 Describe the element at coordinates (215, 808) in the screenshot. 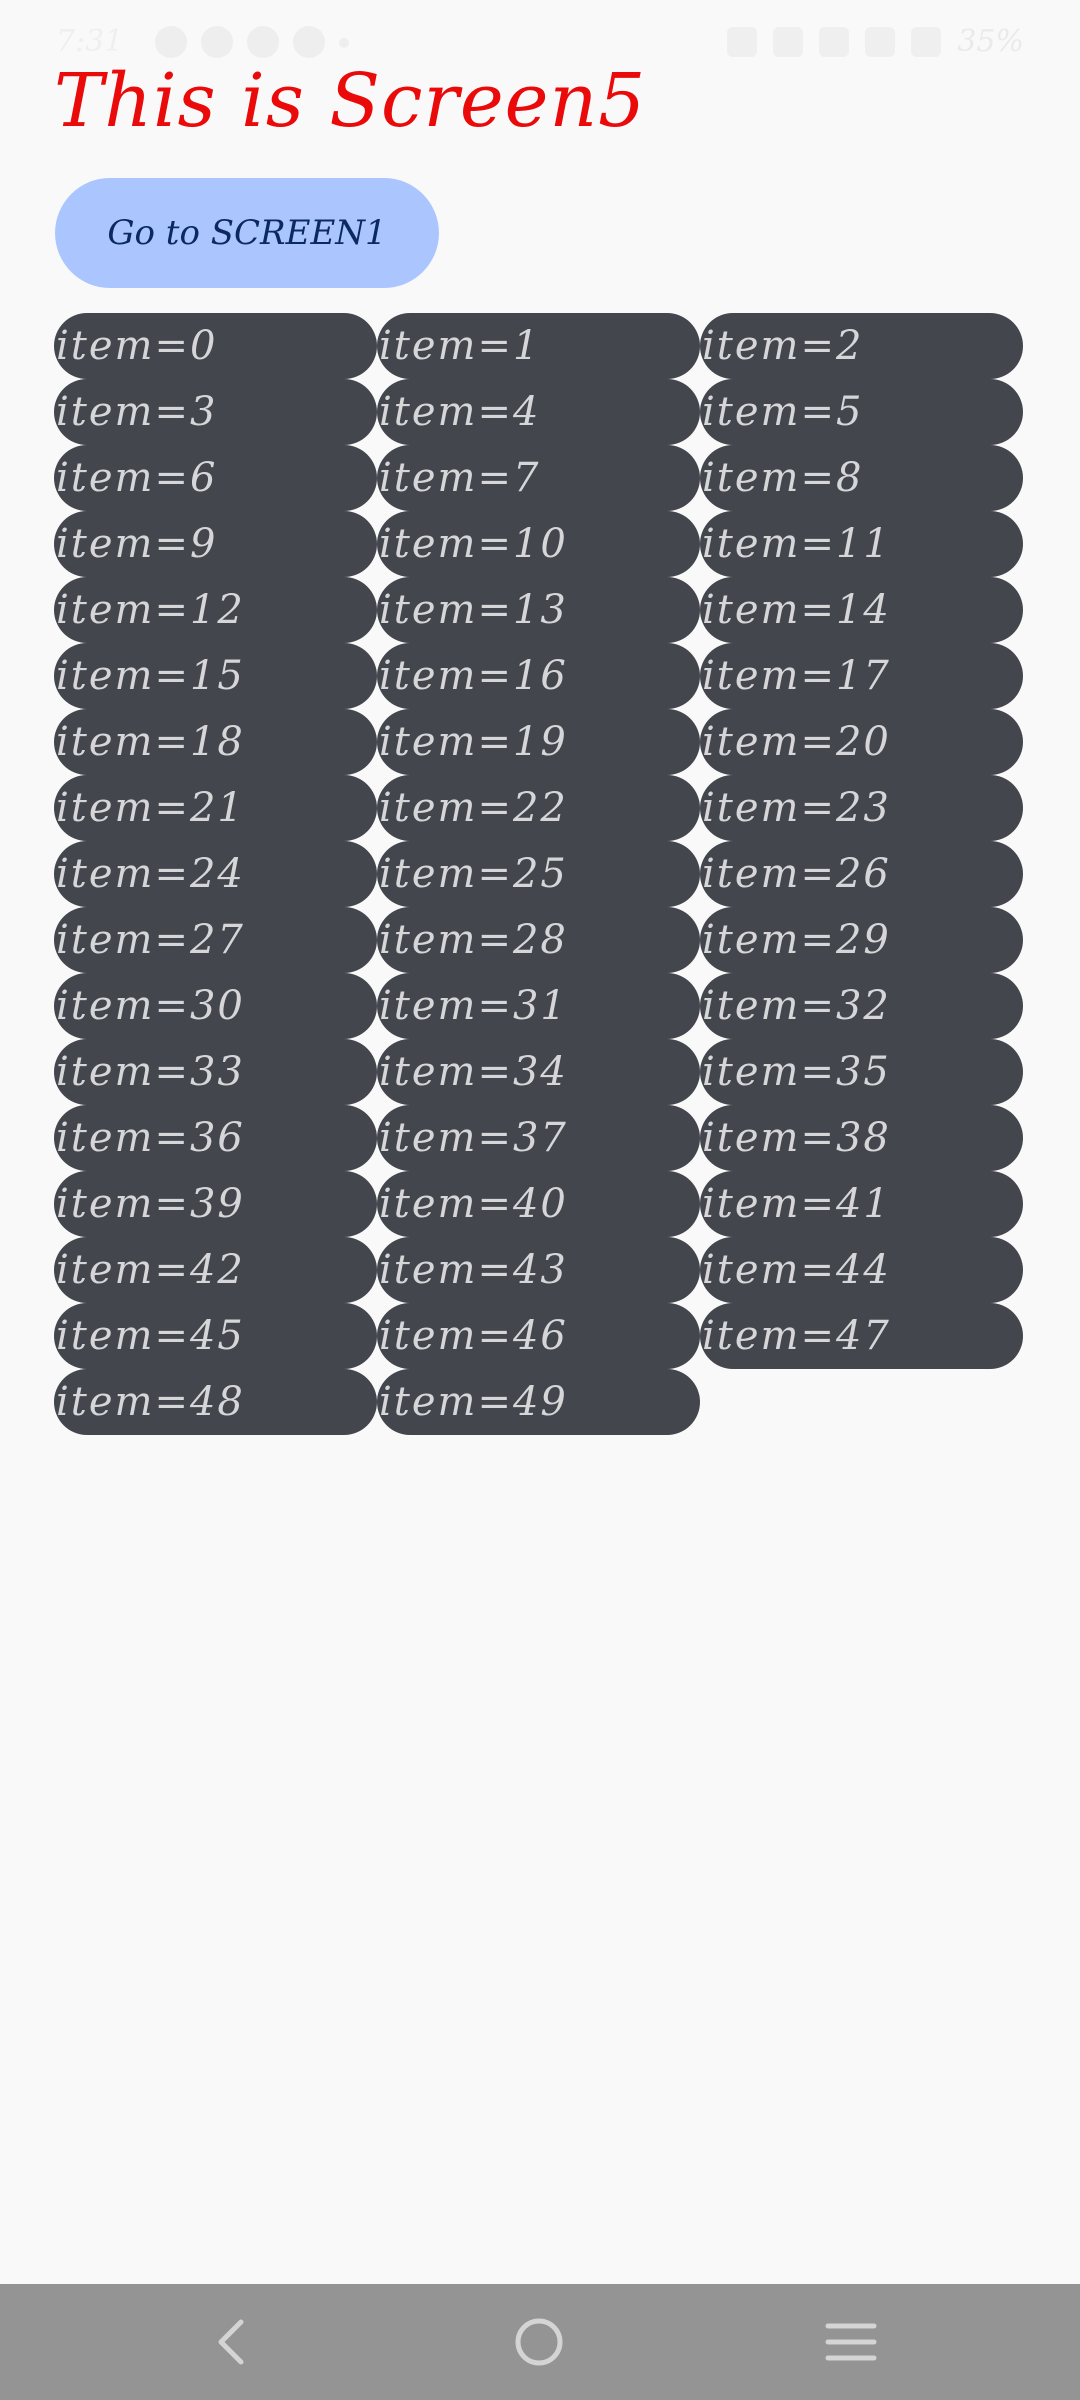

I see `grid-item: item=21` at that location.